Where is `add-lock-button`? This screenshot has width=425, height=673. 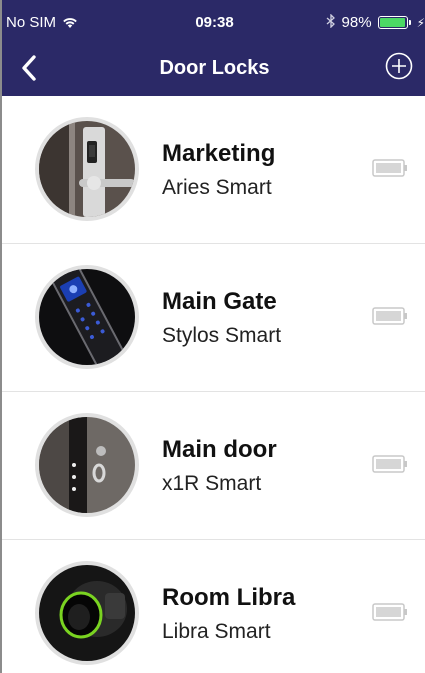
add-lock-button is located at coordinates (399, 66).